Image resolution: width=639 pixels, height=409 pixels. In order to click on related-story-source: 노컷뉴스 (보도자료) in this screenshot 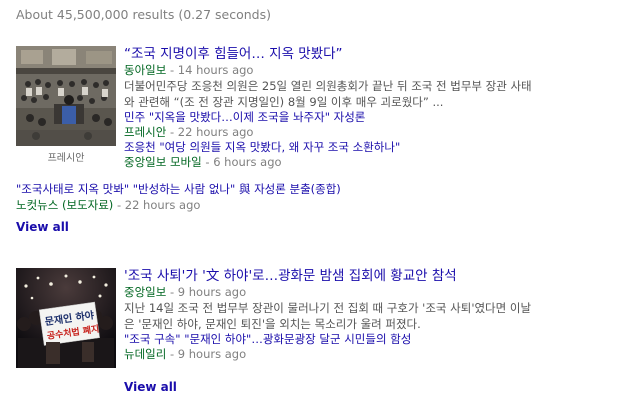, I will do `click(65, 205)`.